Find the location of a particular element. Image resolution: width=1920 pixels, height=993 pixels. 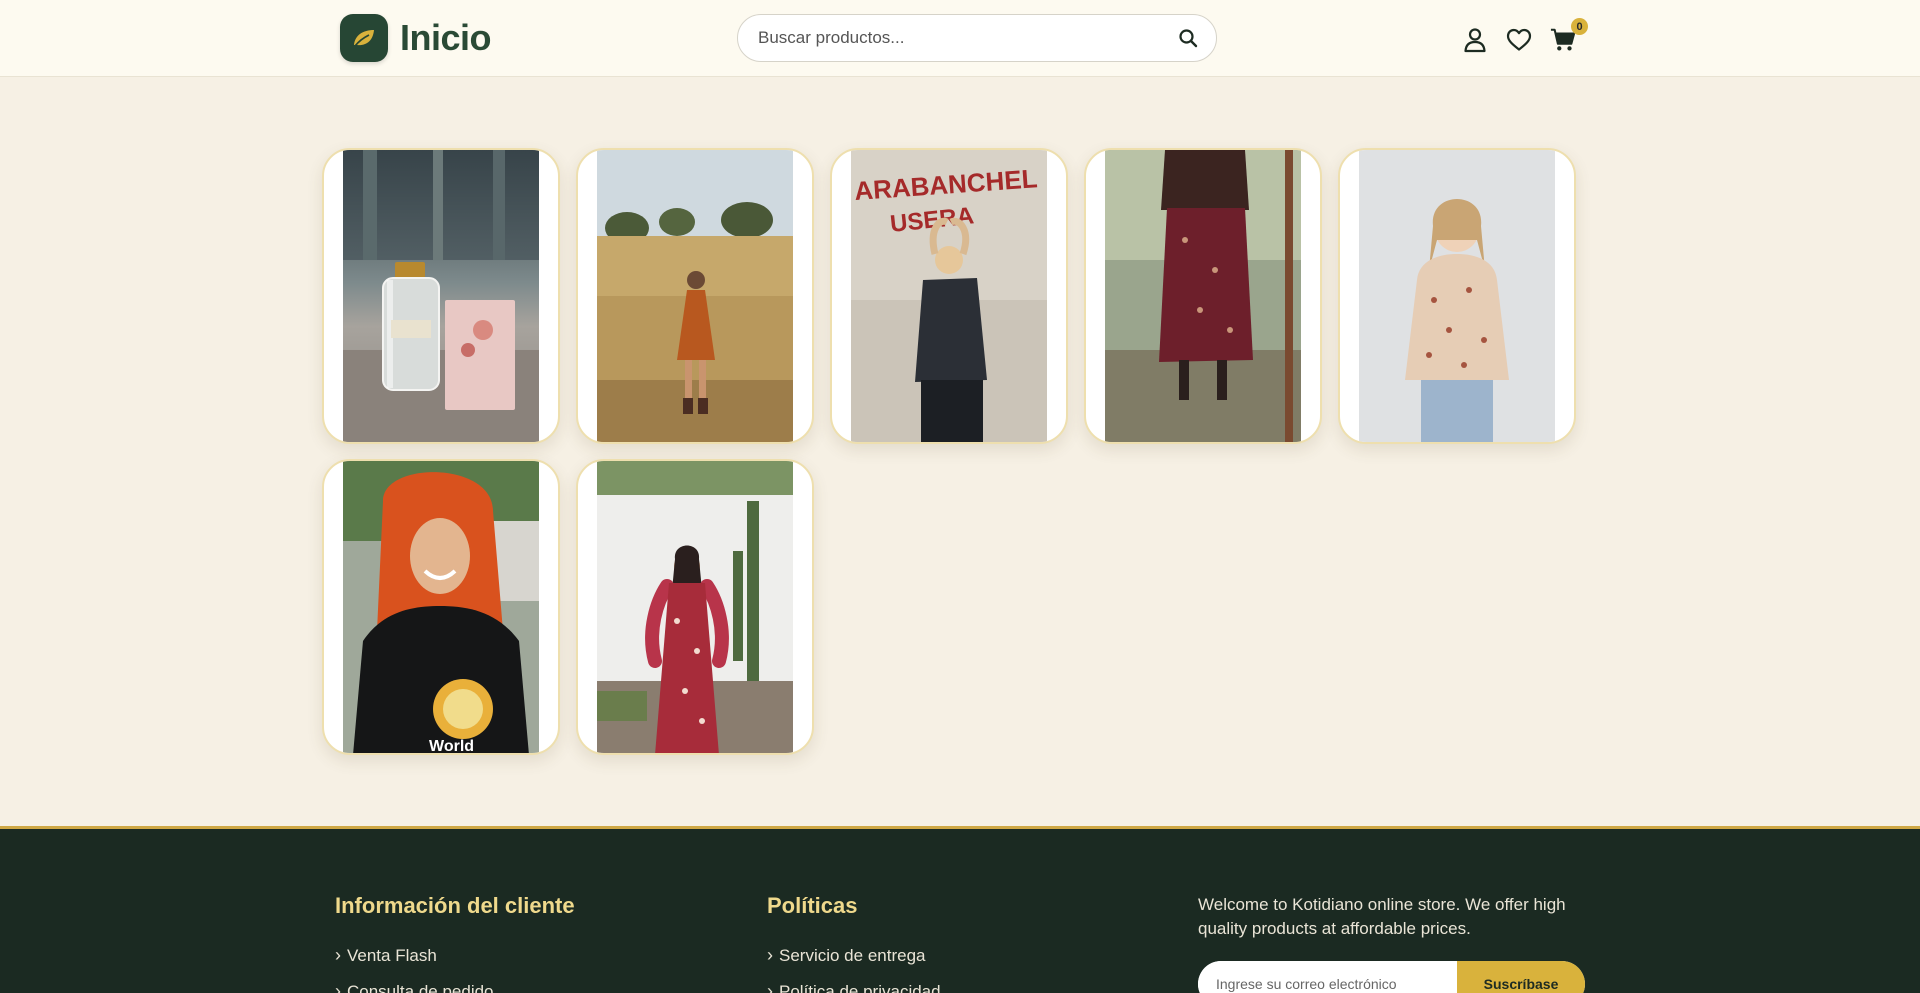

heart-icon is located at coordinates (1519, 40).